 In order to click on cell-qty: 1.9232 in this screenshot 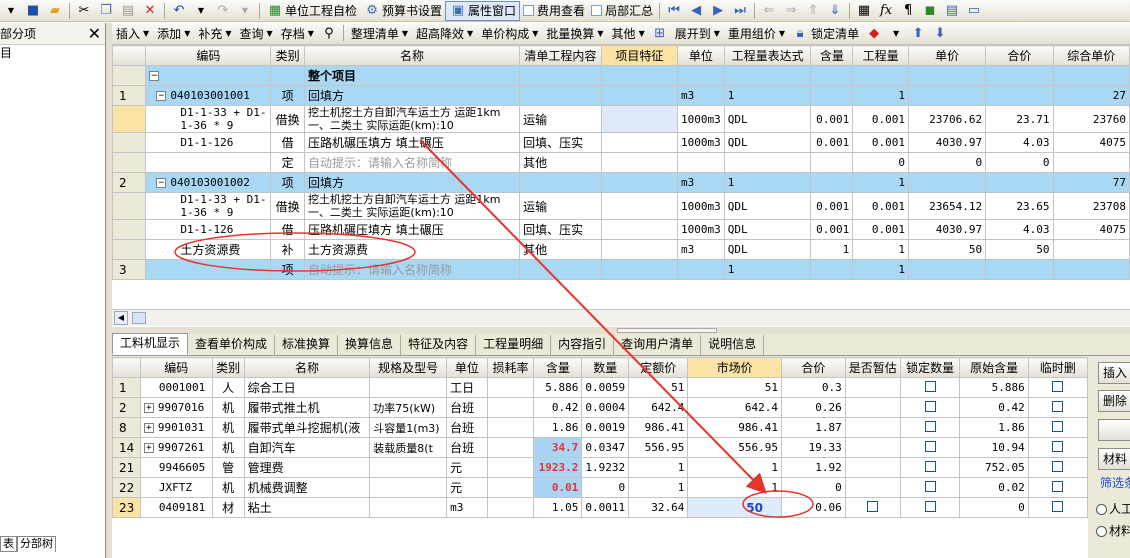, I will do `click(605, 467)`.